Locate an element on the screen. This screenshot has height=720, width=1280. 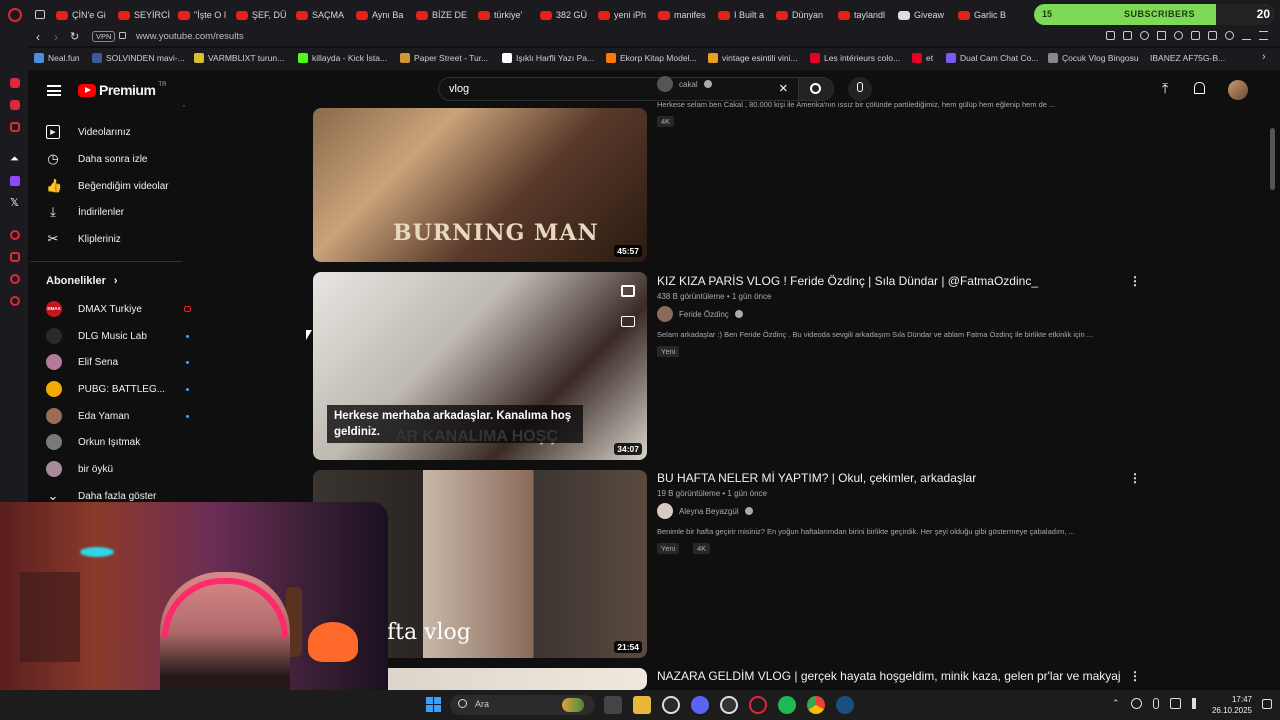
twitch-icon is located at coordinates (15, 181).